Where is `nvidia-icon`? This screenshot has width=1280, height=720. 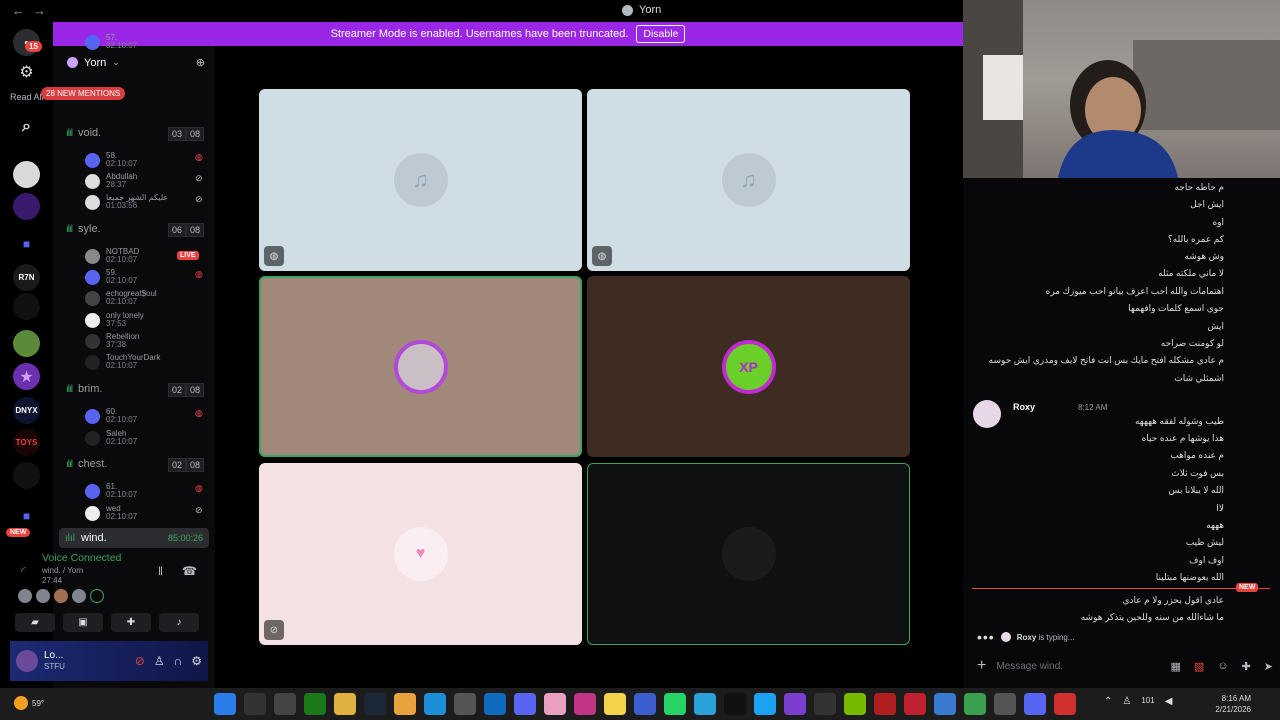 nvidia-icon is located at coordinates (855, 704).